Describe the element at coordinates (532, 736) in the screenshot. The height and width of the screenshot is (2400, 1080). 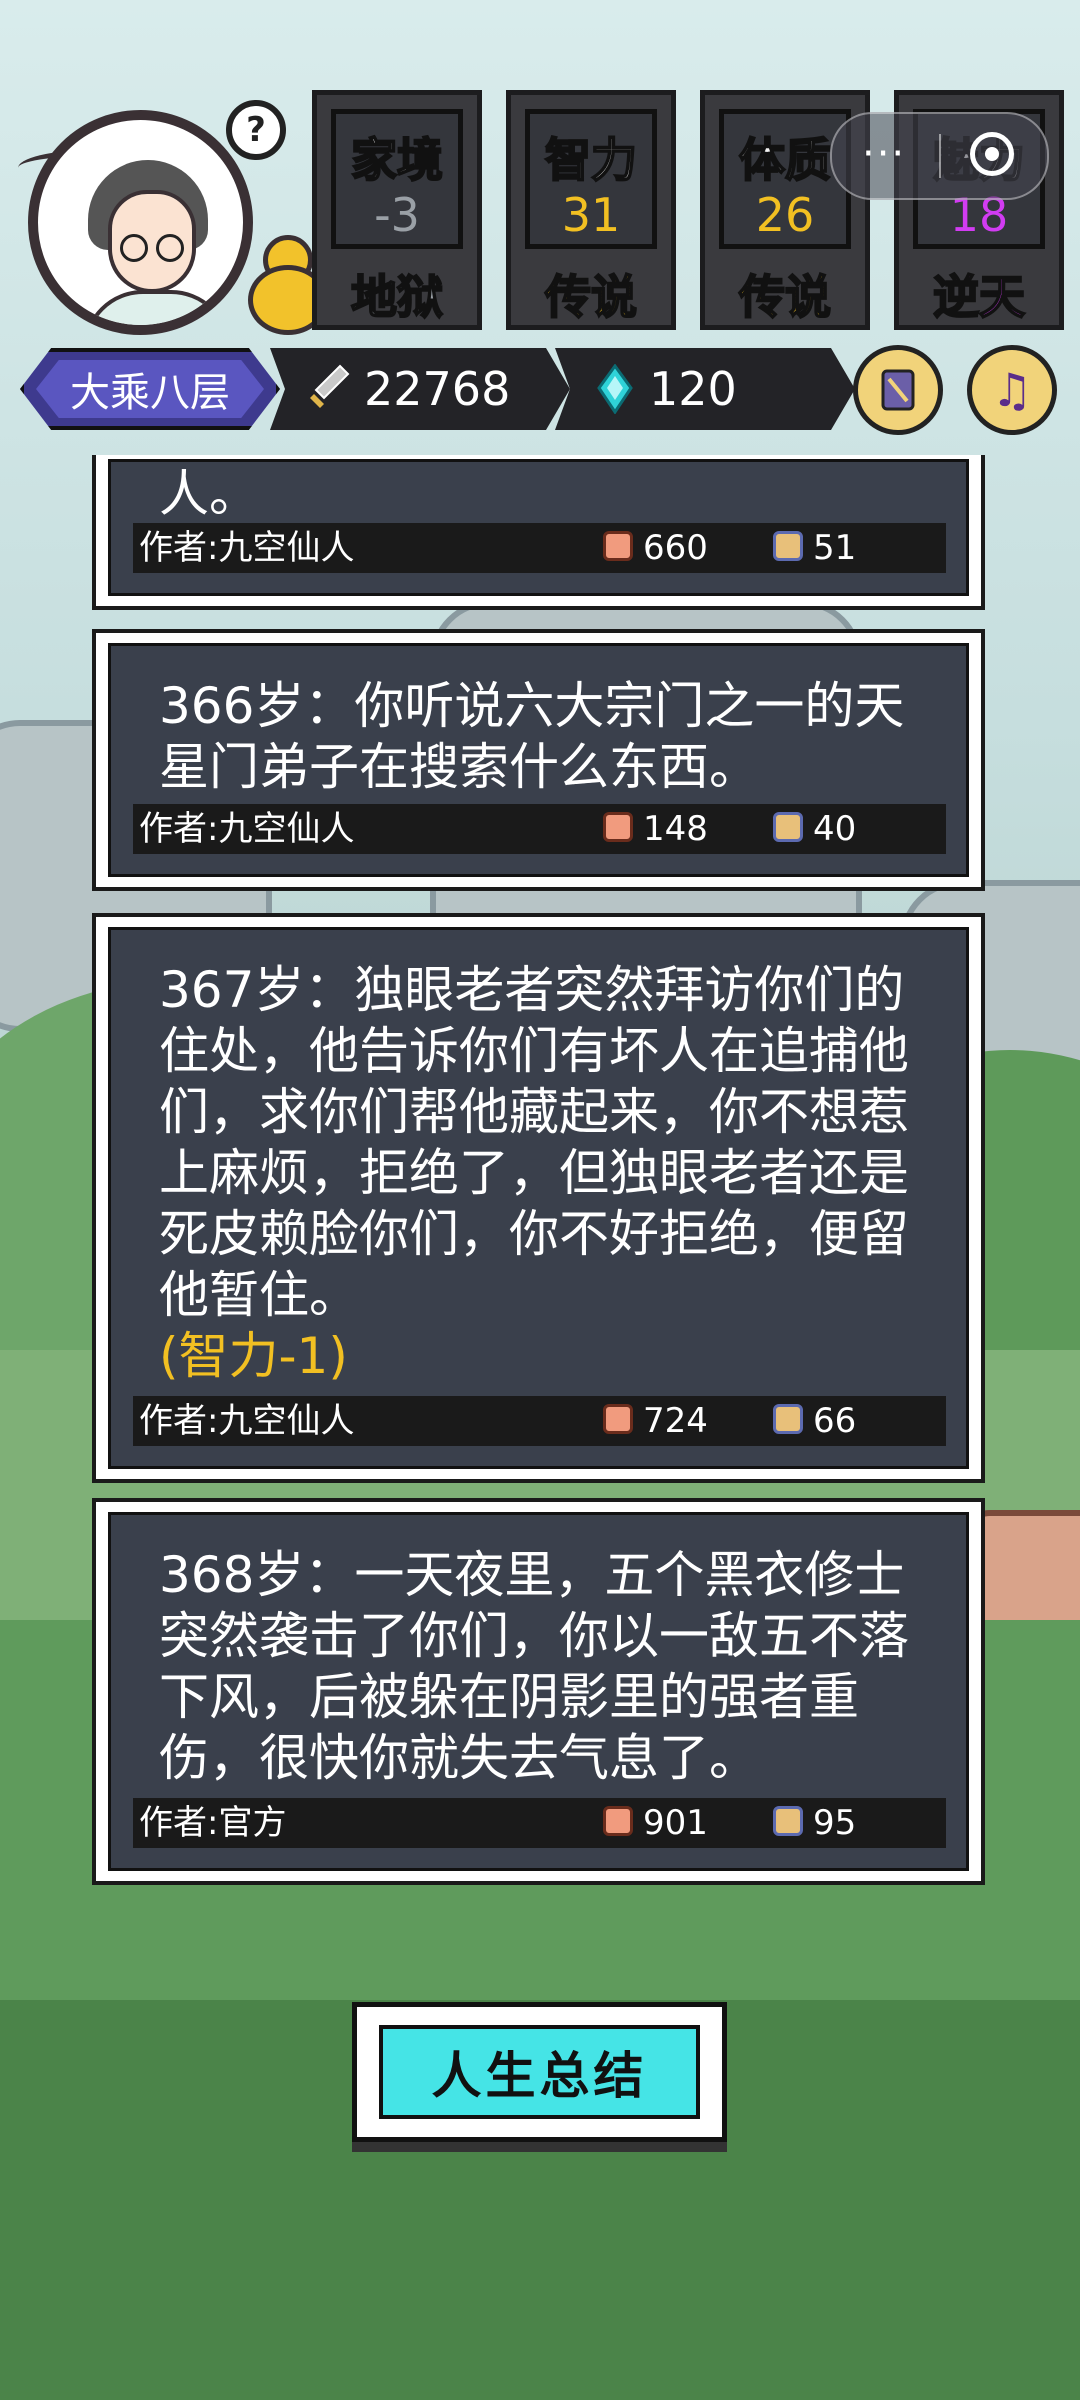
I see `event-description: 366岁：你听说六大宗门之一的天星门弟子在搜索什么东西。` at that location.